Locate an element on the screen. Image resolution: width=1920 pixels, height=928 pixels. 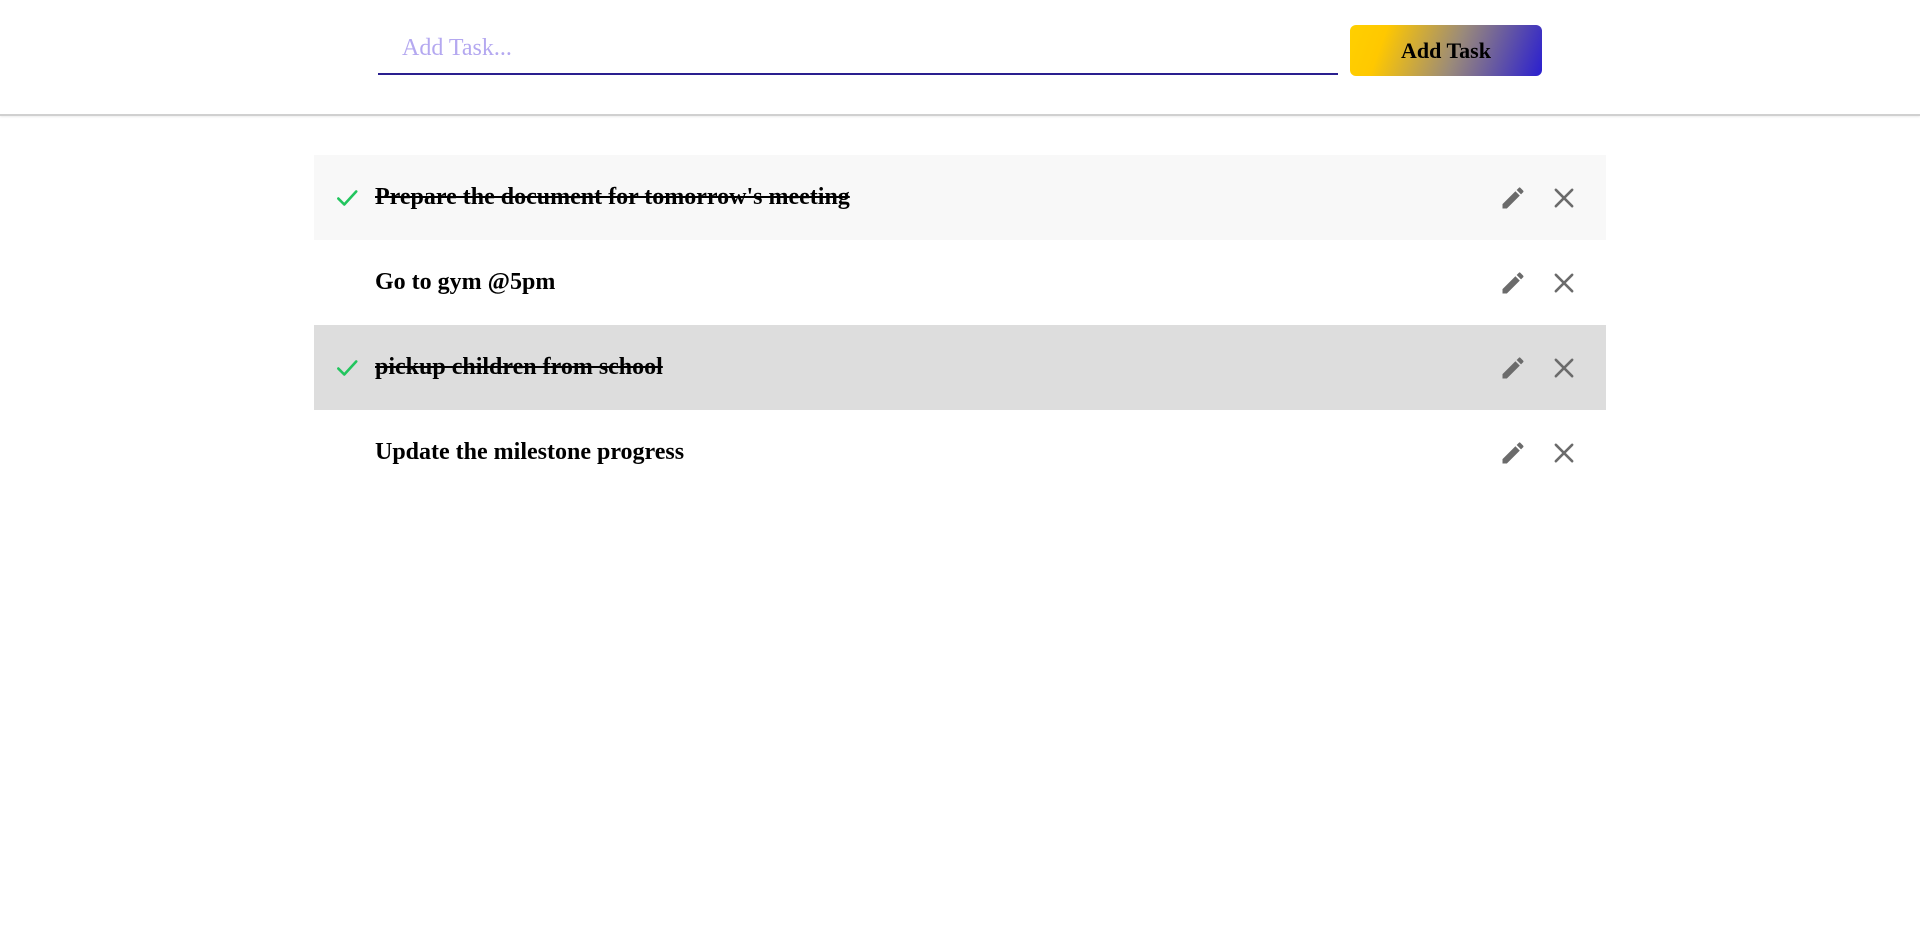
task-text: pickup children from school is located at coordinates (519, 367).